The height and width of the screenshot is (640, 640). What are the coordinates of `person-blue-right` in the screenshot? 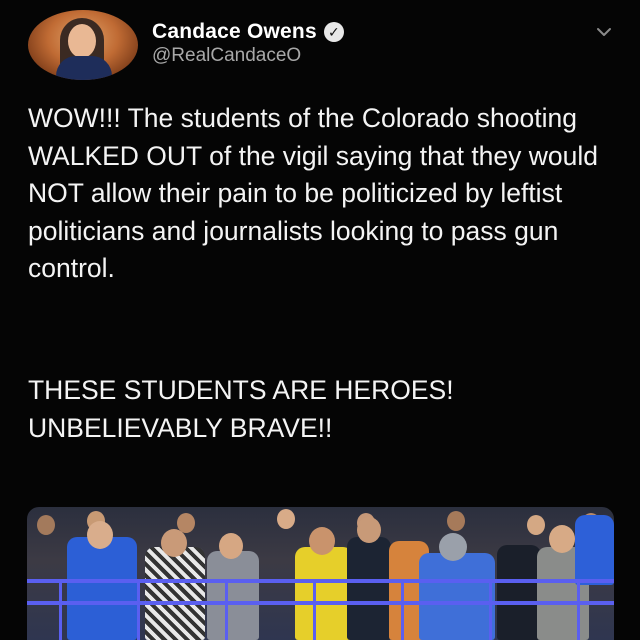 It's located at (594, 550).